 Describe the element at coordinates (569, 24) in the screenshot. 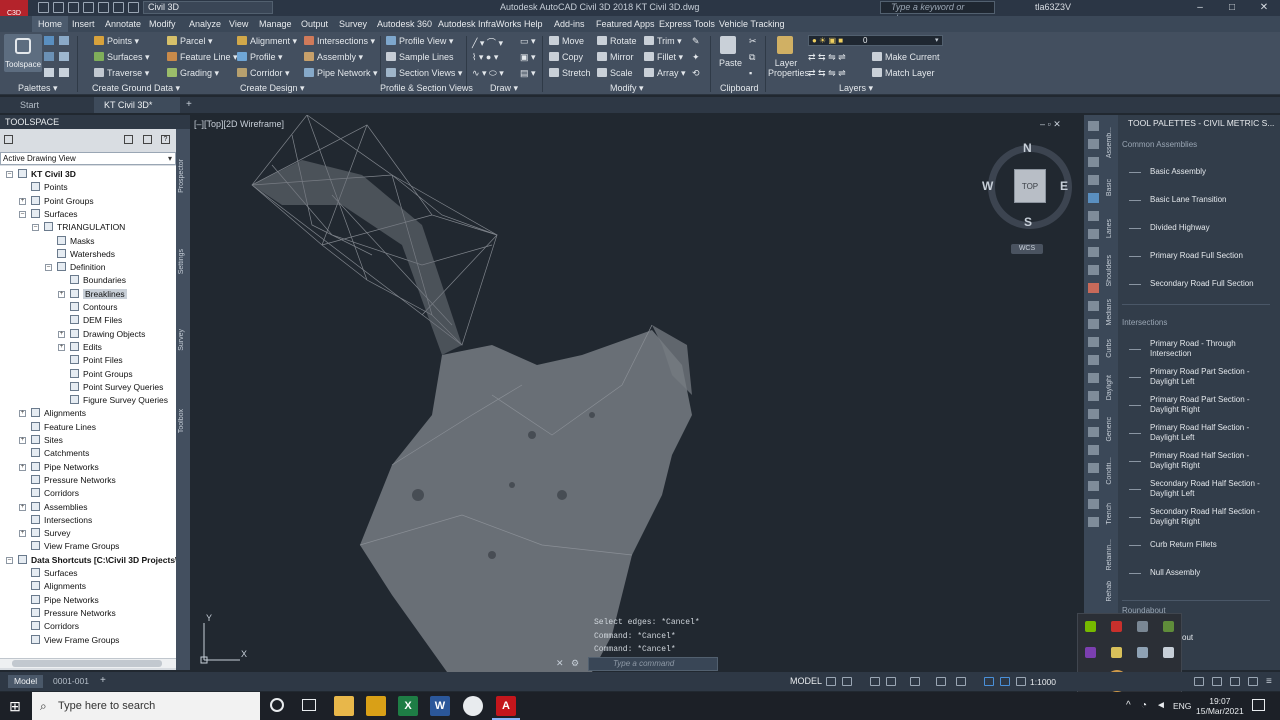

I see `tab-addins: Add-ins` at that location.